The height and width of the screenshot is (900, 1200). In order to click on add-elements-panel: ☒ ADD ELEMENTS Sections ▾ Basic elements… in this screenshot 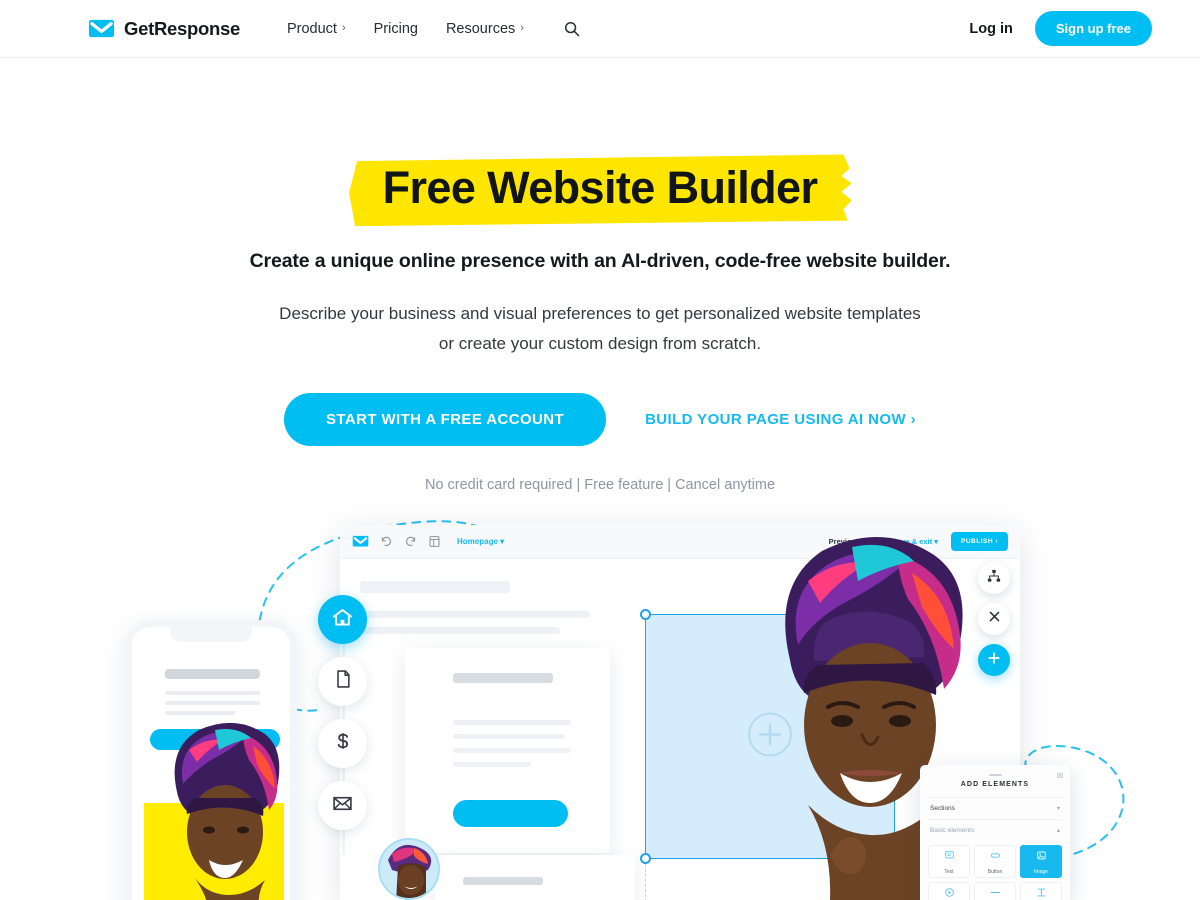, I will do `click(995, 832)`.